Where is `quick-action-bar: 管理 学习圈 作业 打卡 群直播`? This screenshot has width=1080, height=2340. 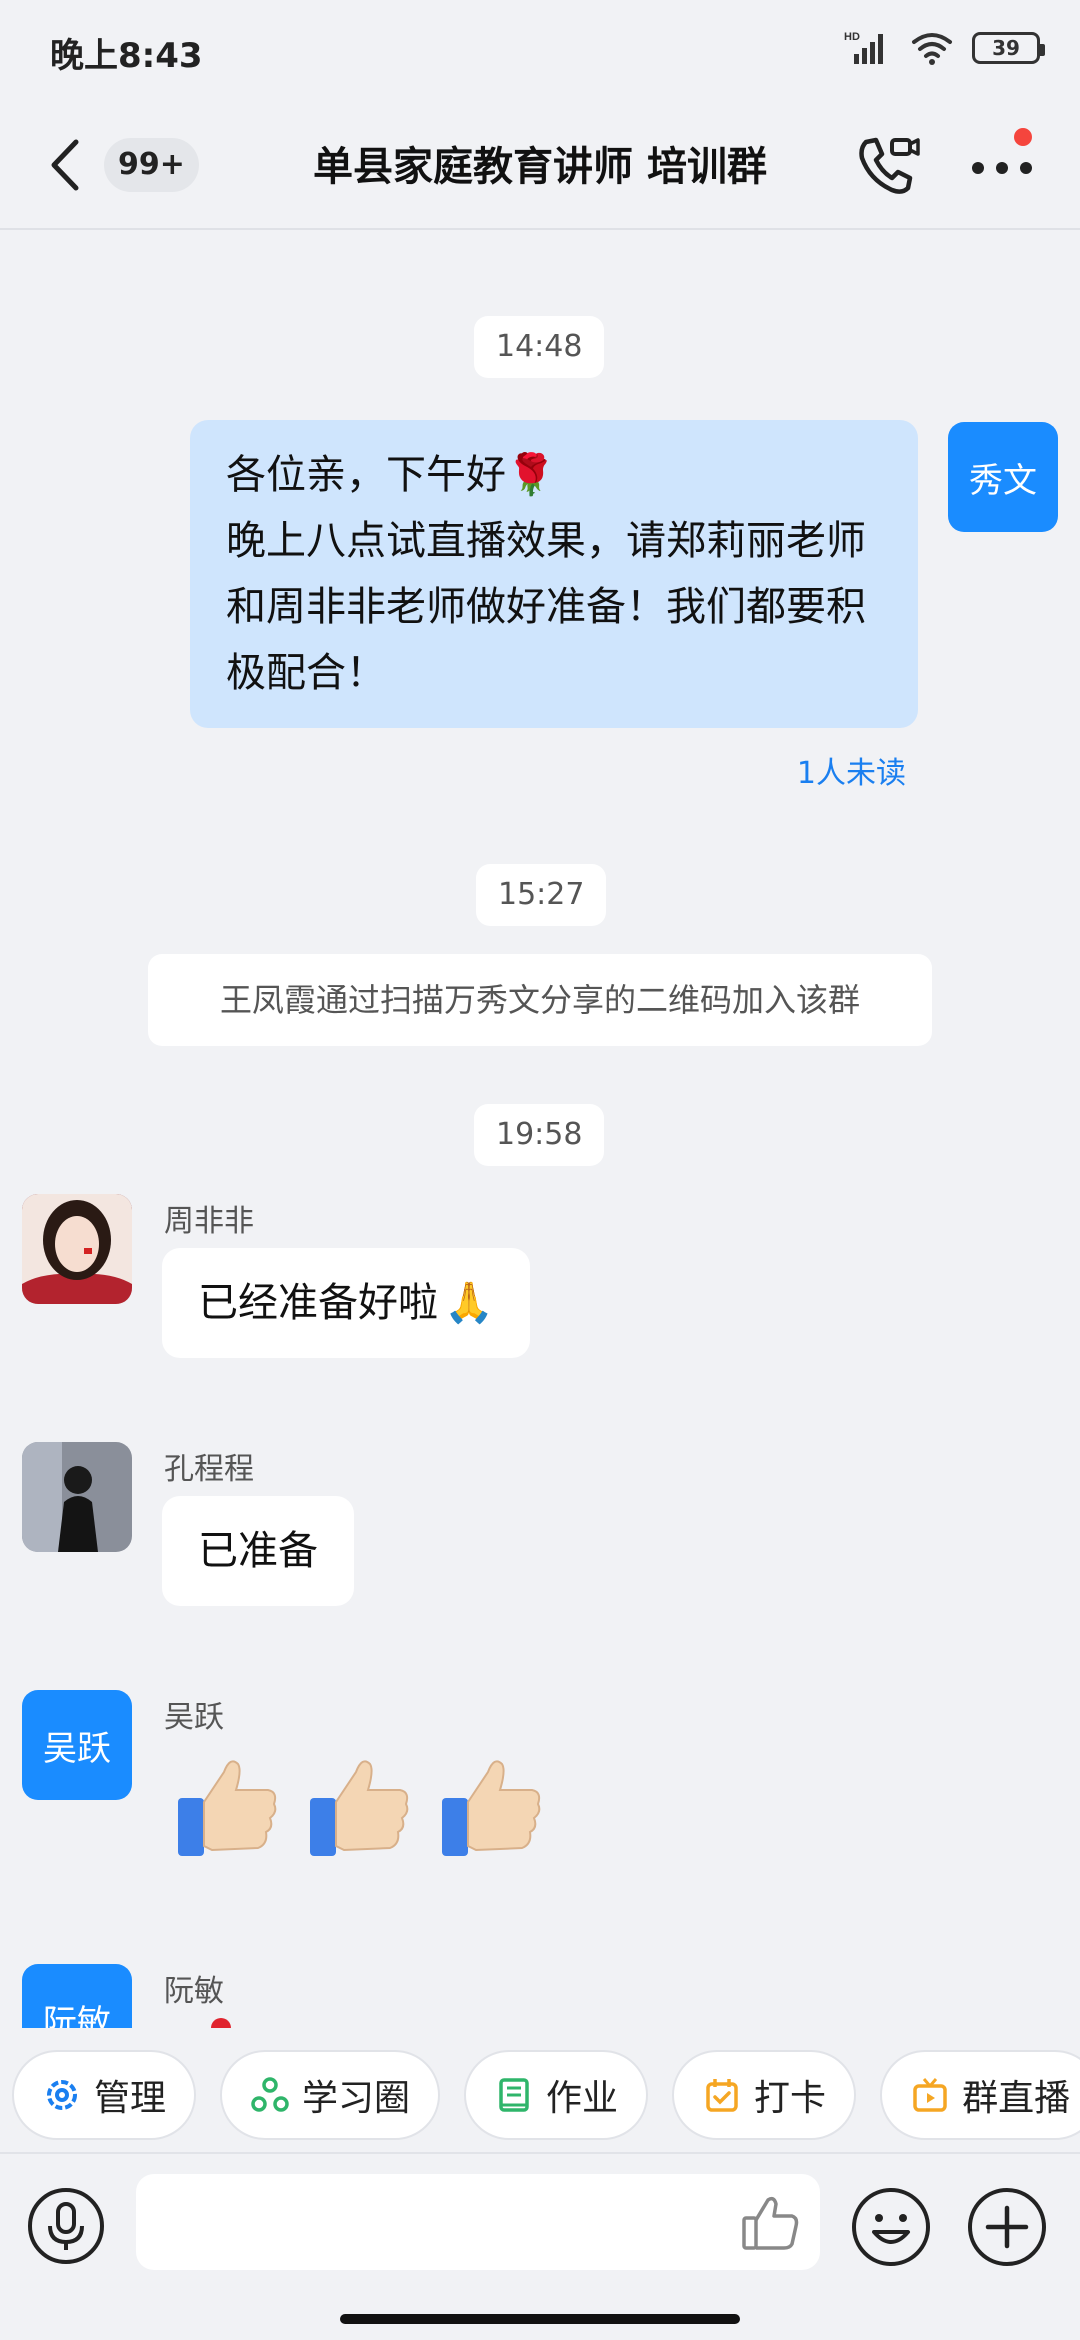 quick-action-bar: 管理 学习圈 作业 打卡 群直播 is located at coordinates (540, 2095).